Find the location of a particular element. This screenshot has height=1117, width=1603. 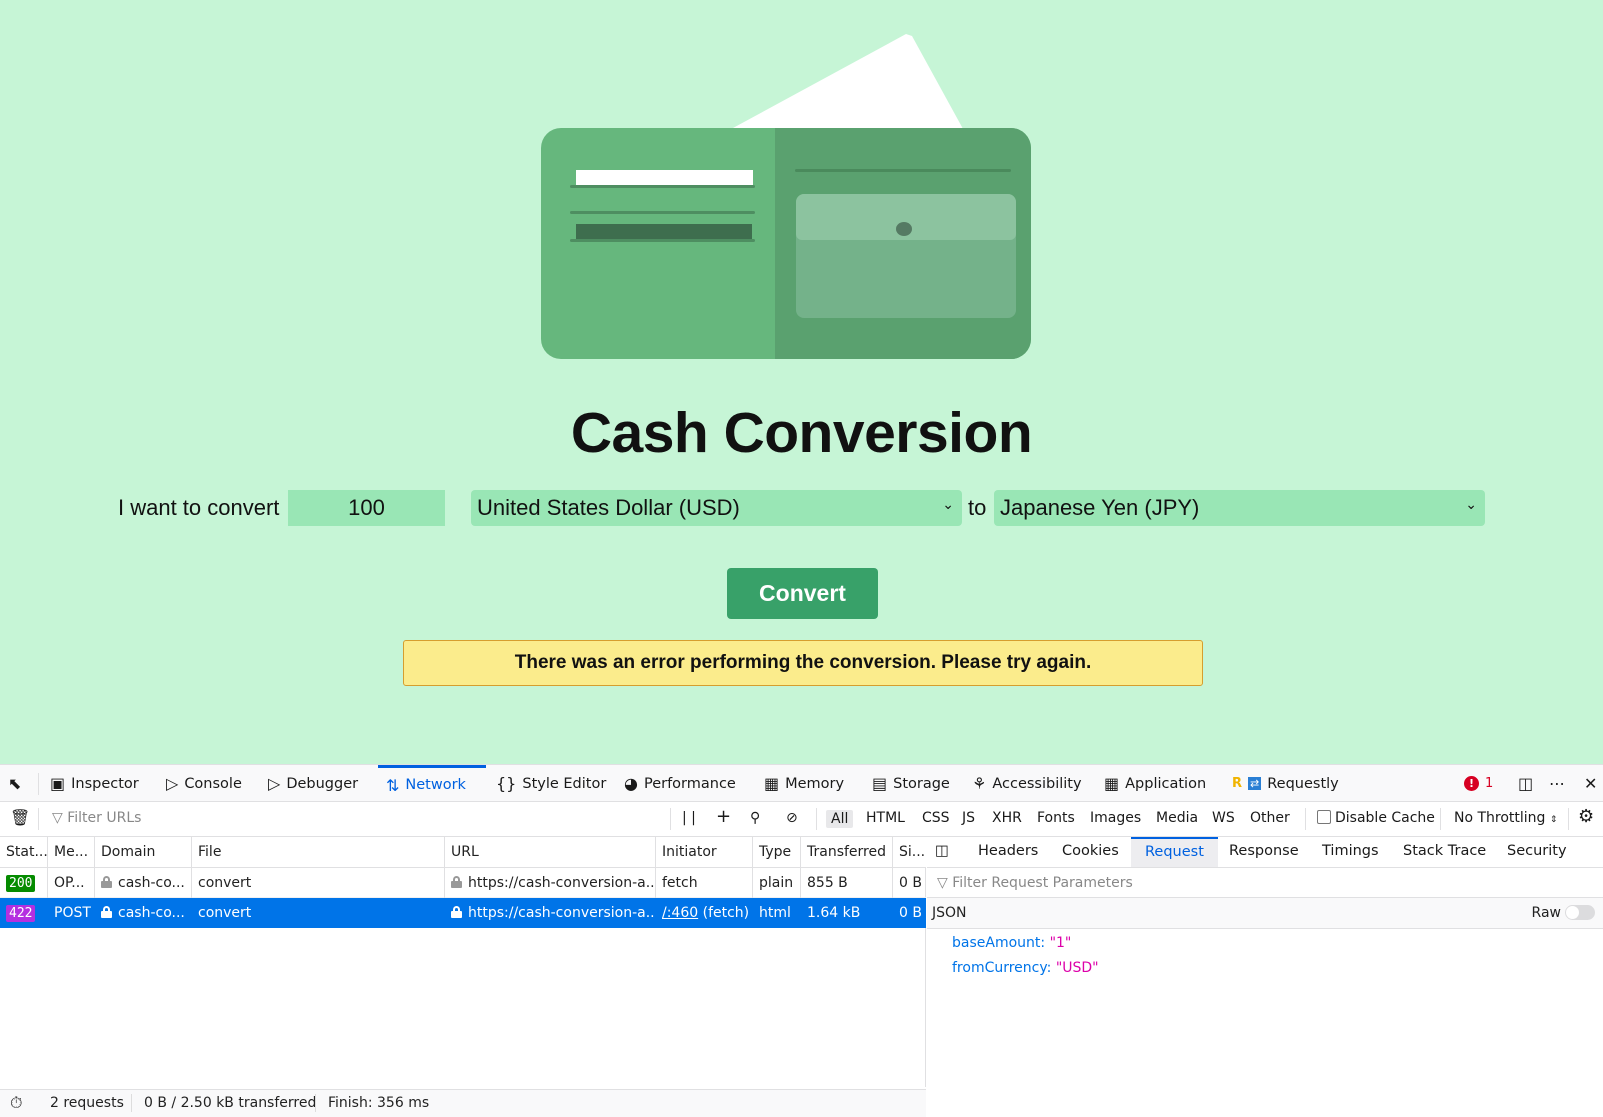

throttling-select: No Throttling ⇕ is located at coordinates (1505, 818).